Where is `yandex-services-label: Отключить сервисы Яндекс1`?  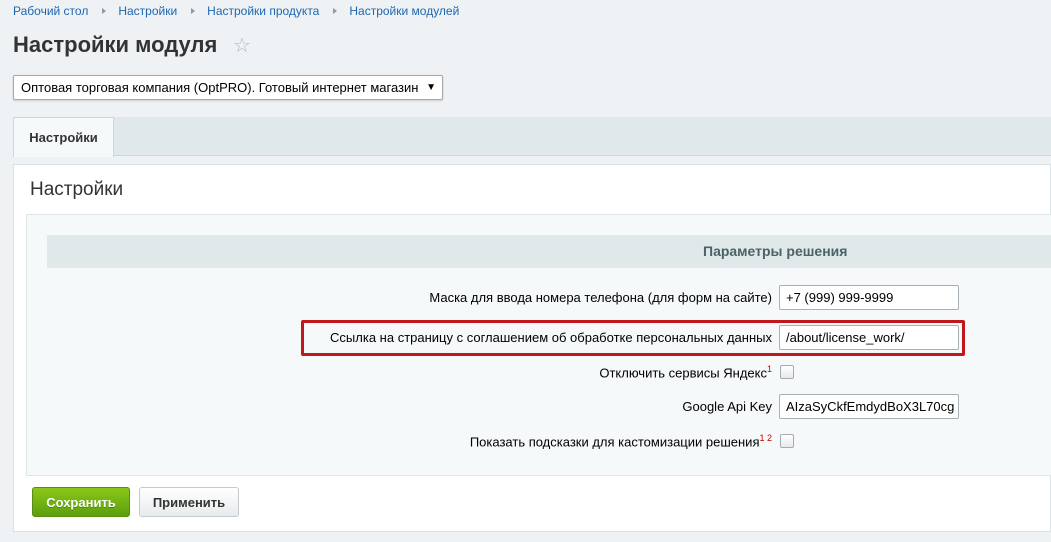 yandex-services-label: Отключить сервисы Яндекс1 is located at coordinates (685, 372).